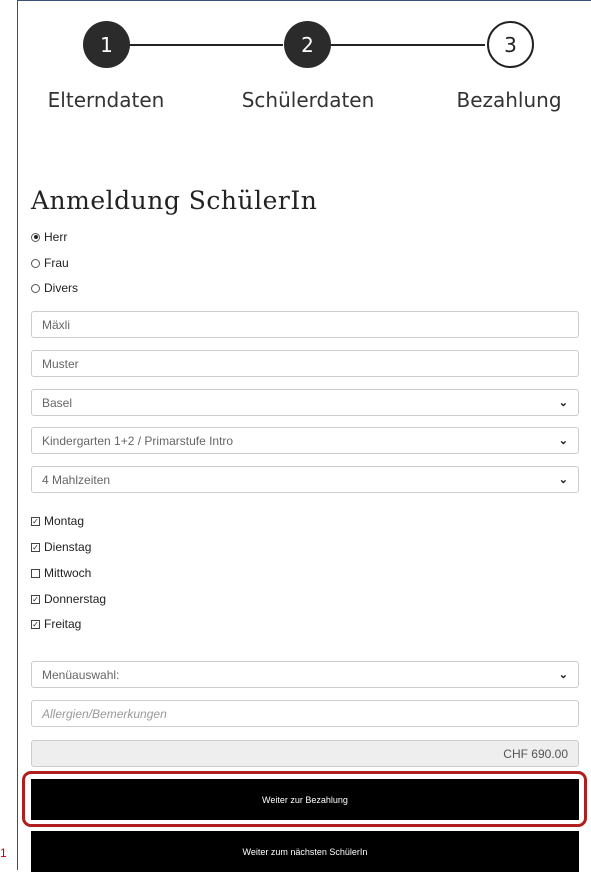 The width and height of the screenshot is (591, 872). I want to click on step-3-circle: 3, so click(510, 44).